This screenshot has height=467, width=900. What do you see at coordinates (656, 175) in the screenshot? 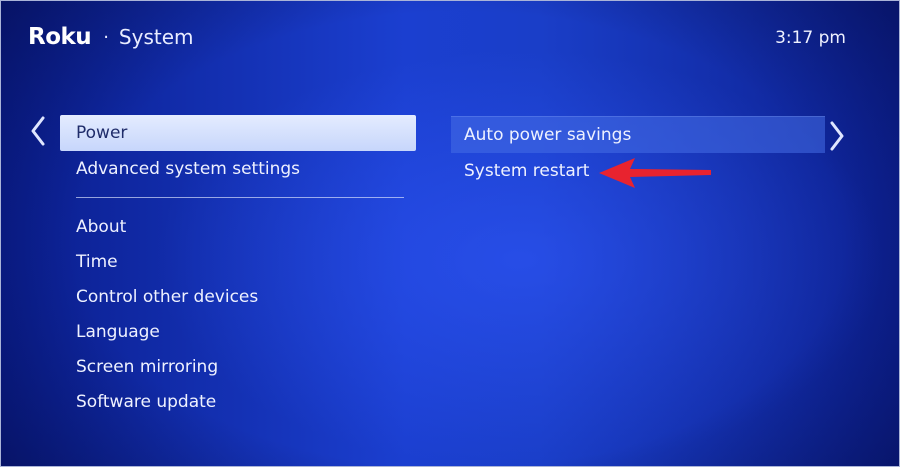
I see `red-arrow-icon` at bounding box center [656, 175].